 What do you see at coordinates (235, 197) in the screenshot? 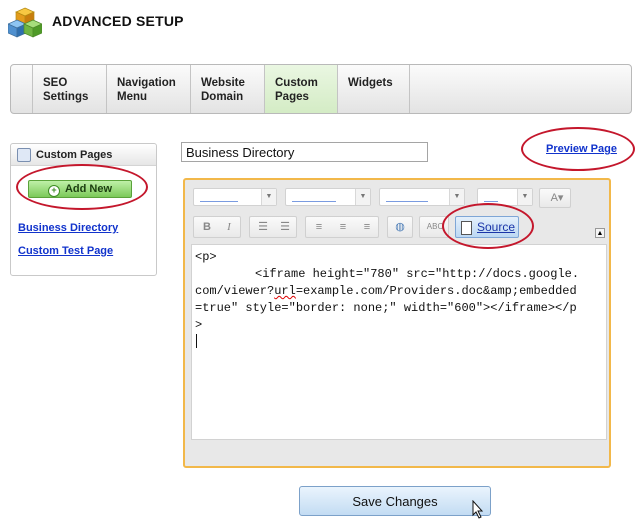
I see `style-dropdown: ▼` at bounding box center [235, 197].